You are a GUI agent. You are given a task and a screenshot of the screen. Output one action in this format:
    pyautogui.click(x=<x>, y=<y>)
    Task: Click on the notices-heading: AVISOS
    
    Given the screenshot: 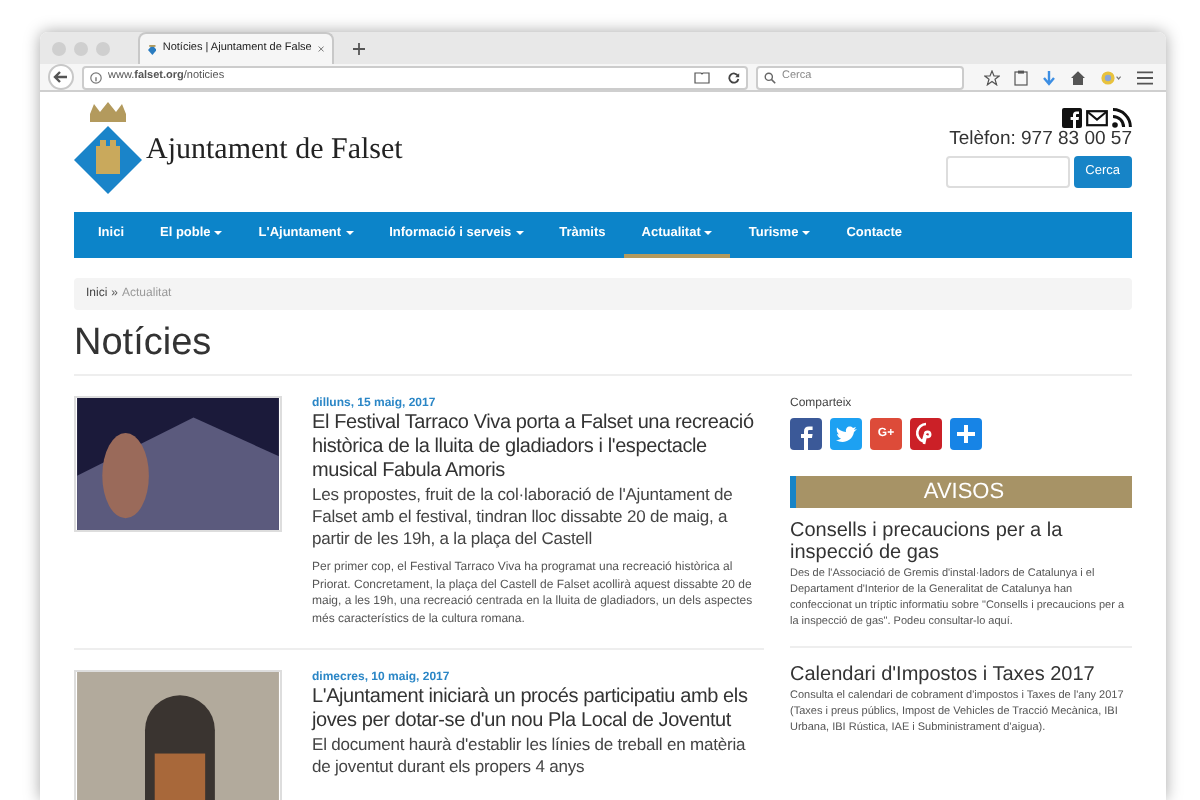 What is the action you would take?
    pyautogui.click(x=961, y=492)
    